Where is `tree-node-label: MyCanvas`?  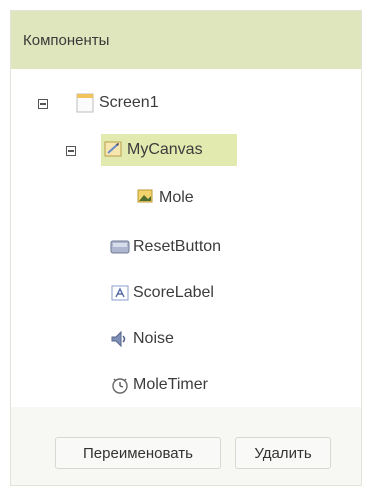 tree-node-label: MyCanvas is located at coordinates (165, 149).